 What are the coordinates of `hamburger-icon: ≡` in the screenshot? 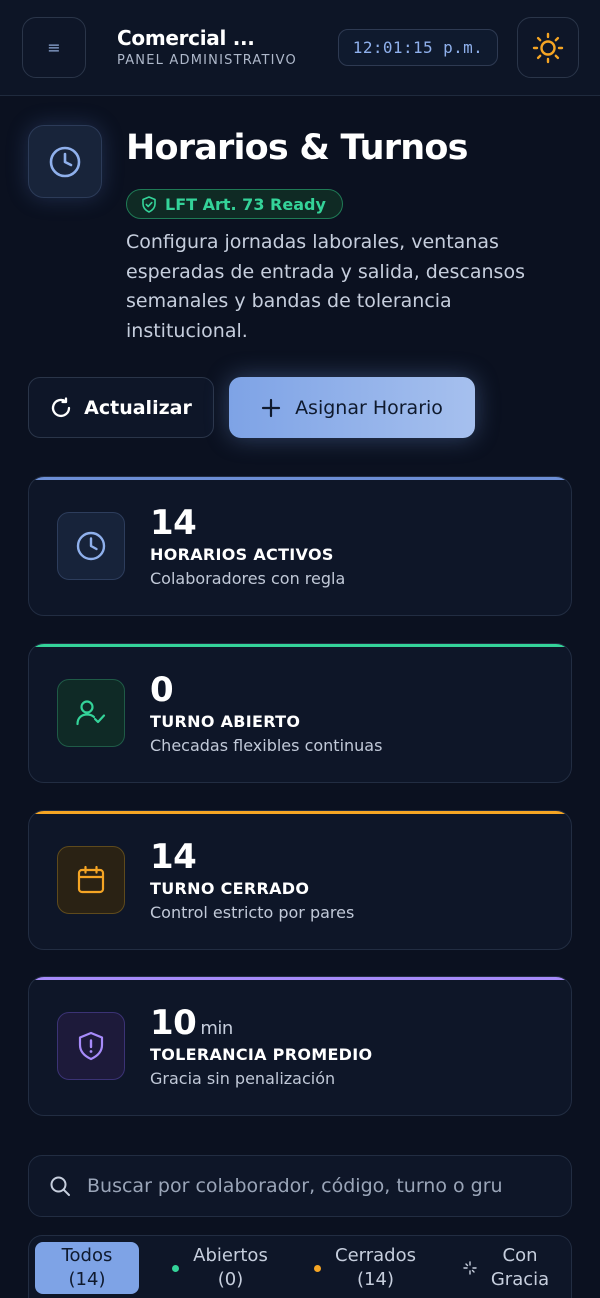 It's located at (54, 47).